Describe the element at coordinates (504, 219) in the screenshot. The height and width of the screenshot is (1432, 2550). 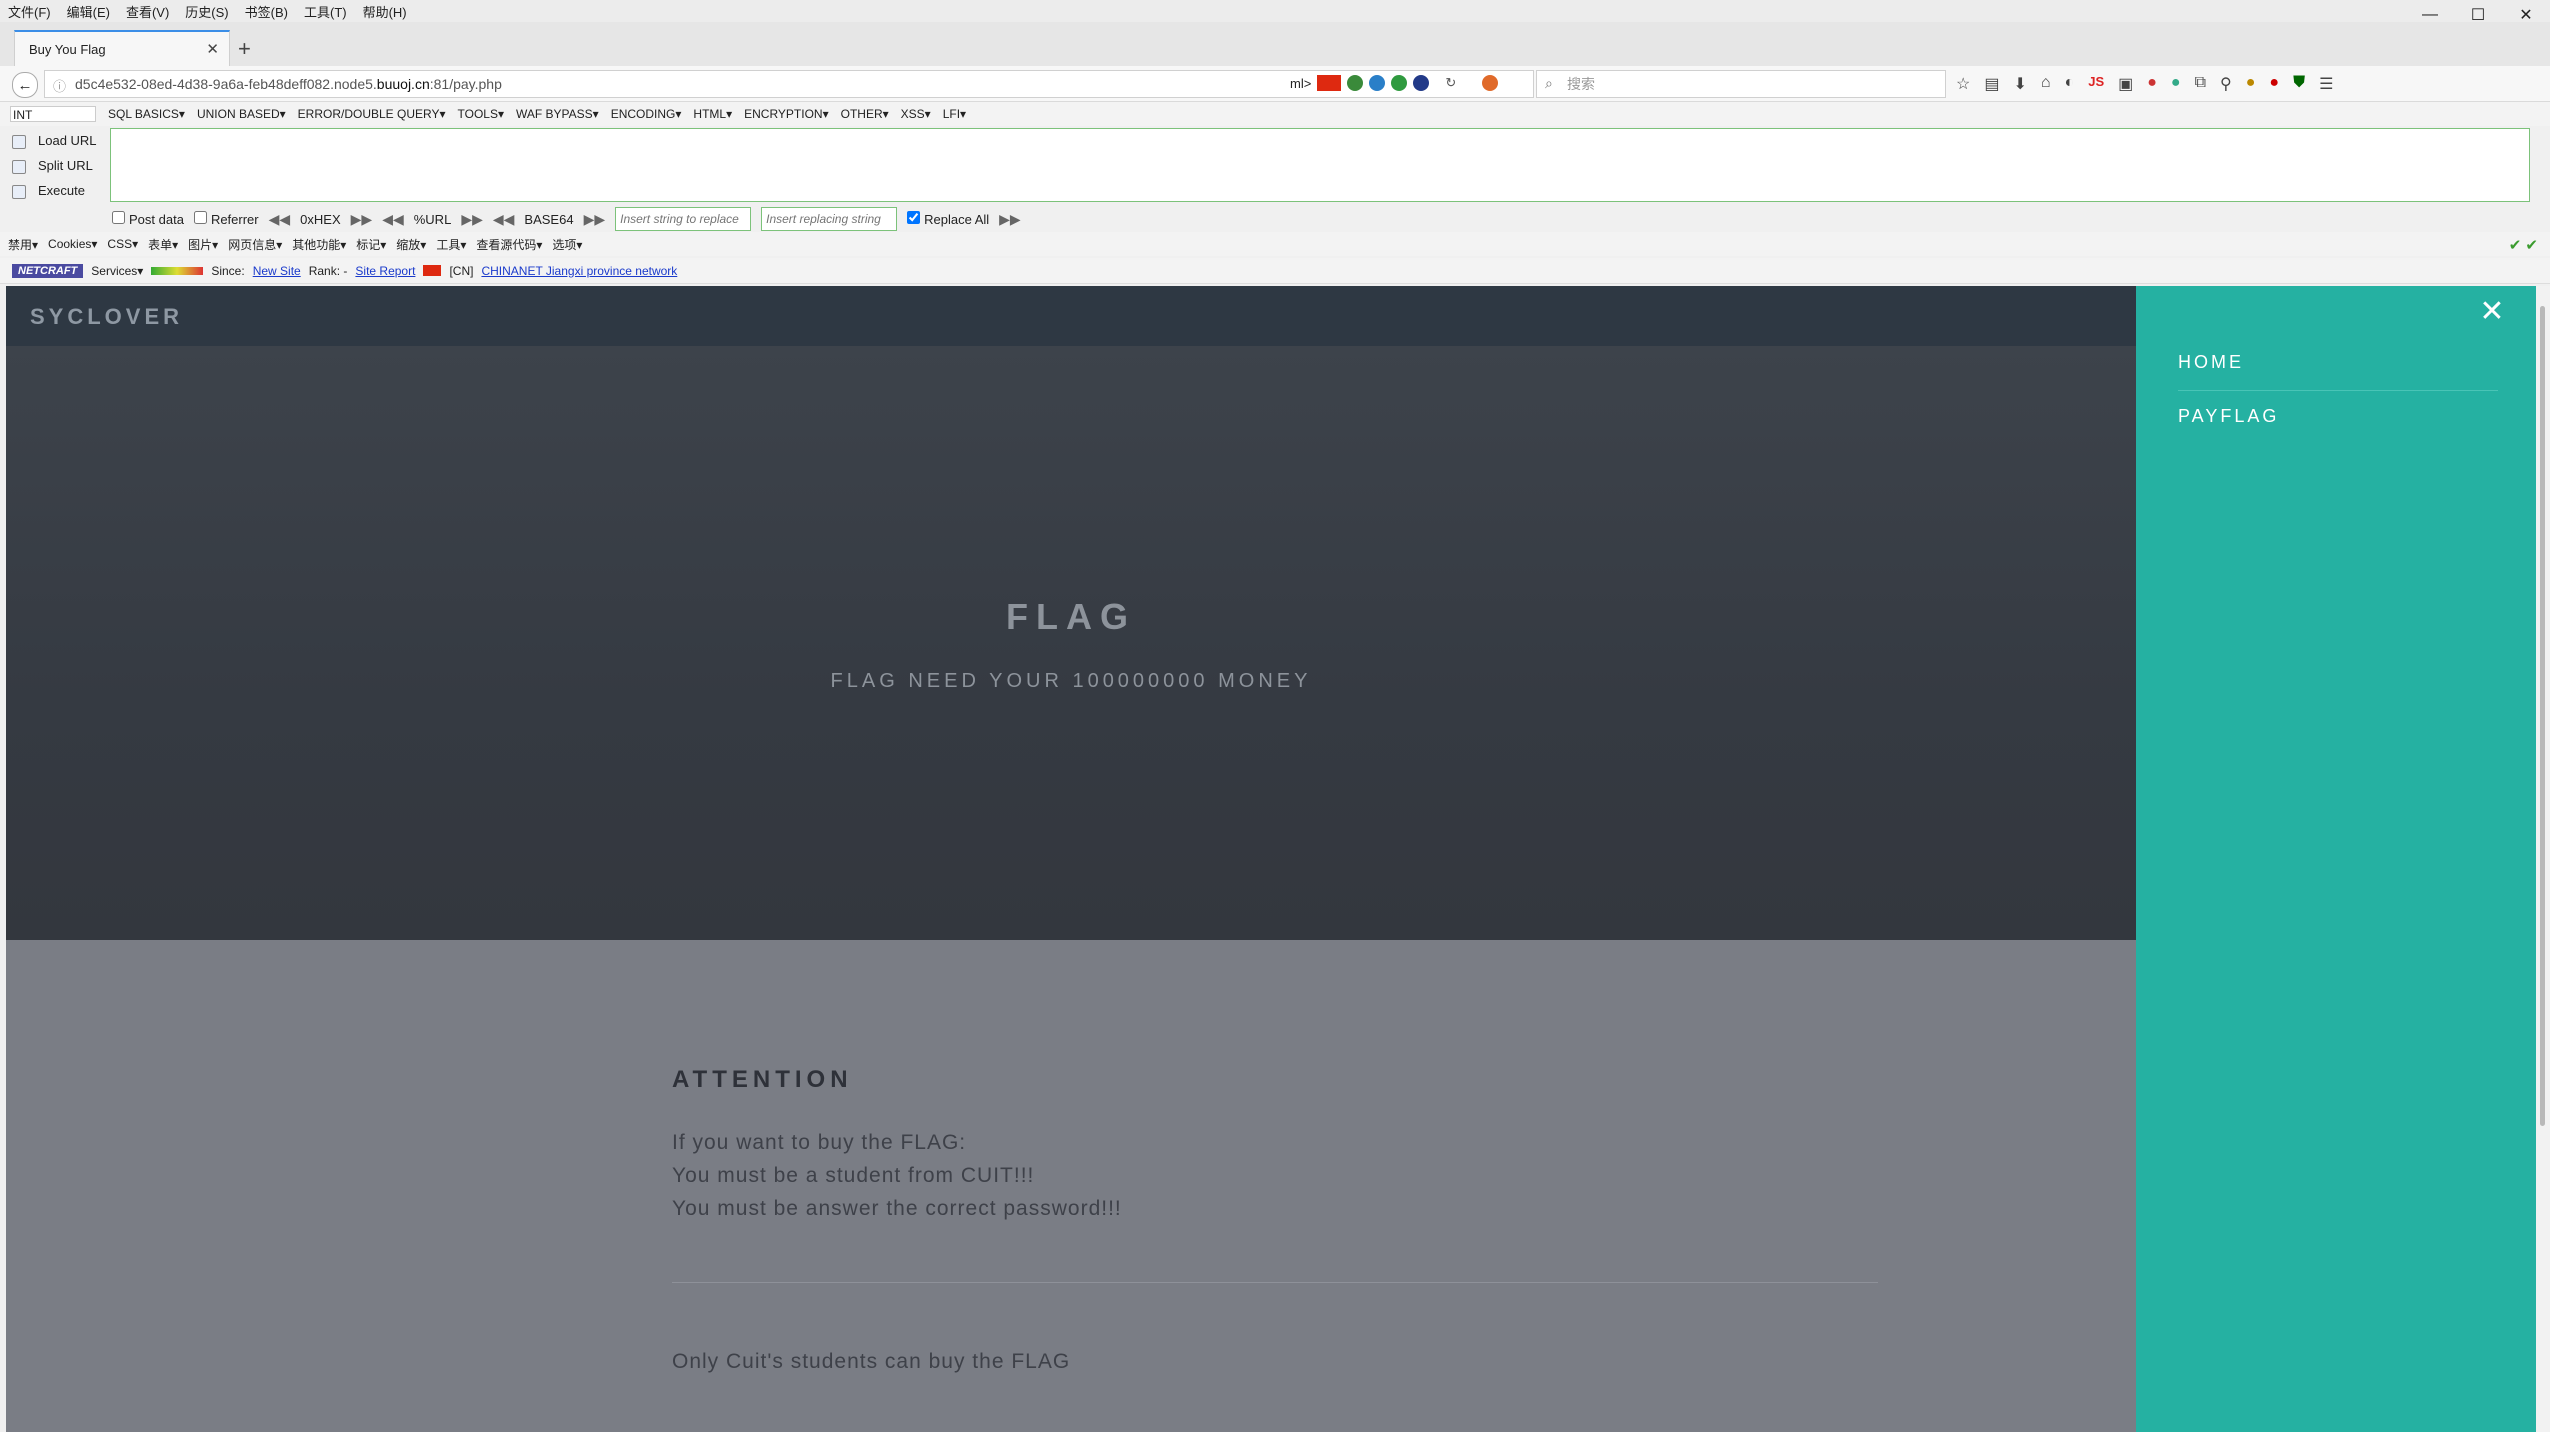
I see `base64-decode-arrow-icon: ◀◀` at that location.